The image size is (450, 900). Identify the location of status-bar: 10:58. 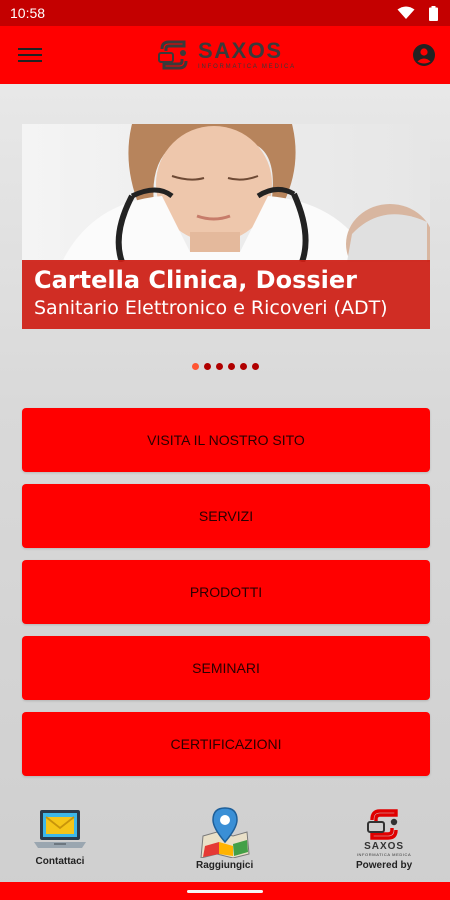
(225, 13).